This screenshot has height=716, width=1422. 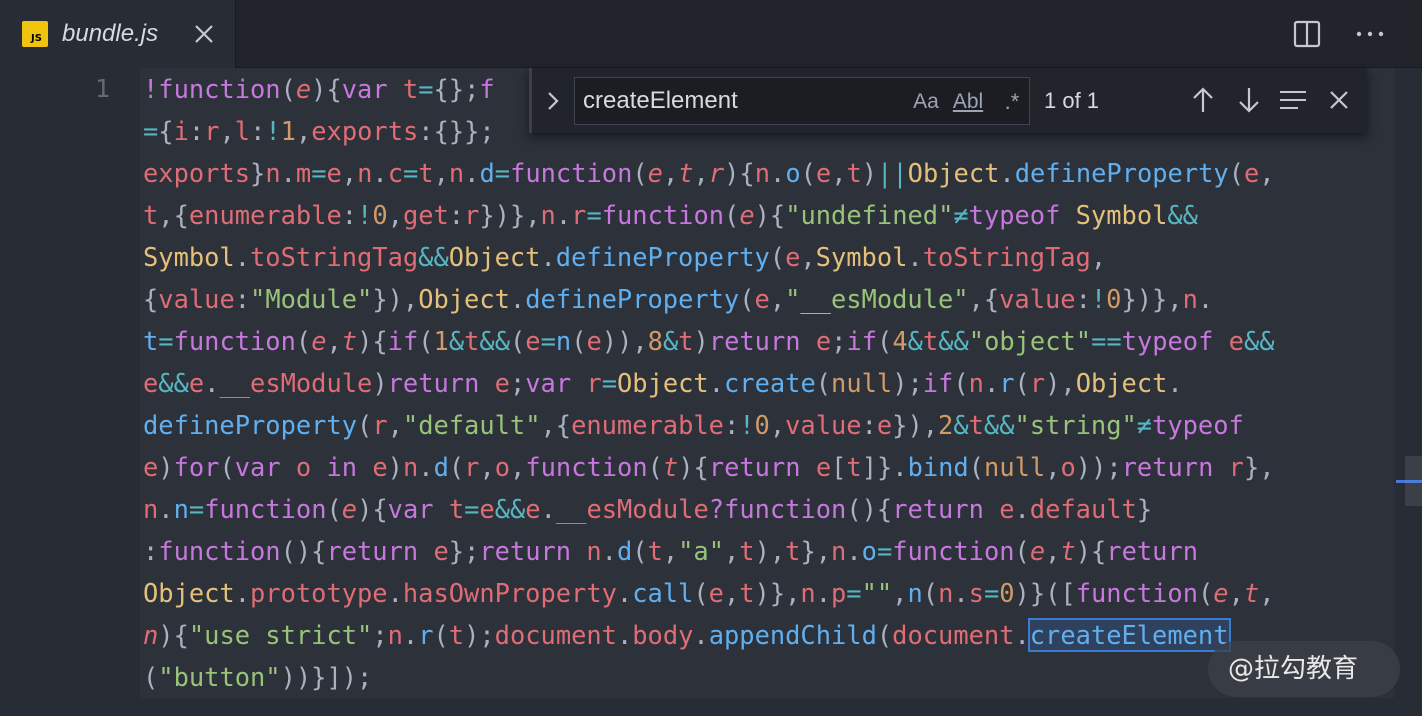 What do you see at coordinates (1129, 635) in the screenshot?
I see `find-match-highlight: createElement` at bounding box center [1129, 635].